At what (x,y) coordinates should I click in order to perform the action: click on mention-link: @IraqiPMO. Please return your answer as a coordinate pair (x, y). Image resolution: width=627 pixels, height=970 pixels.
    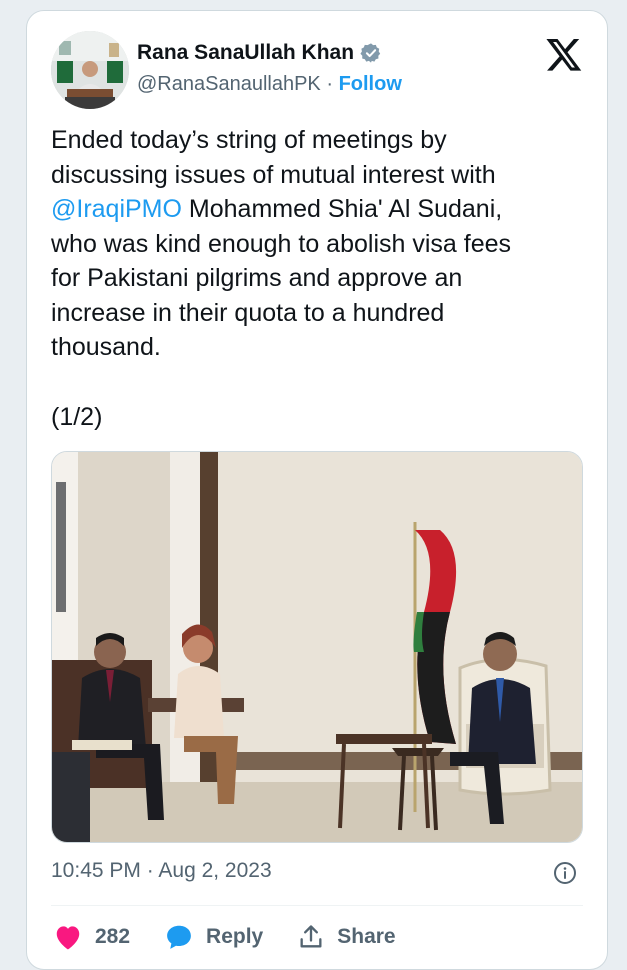
    Looking at the image, I should click on (116, 209).